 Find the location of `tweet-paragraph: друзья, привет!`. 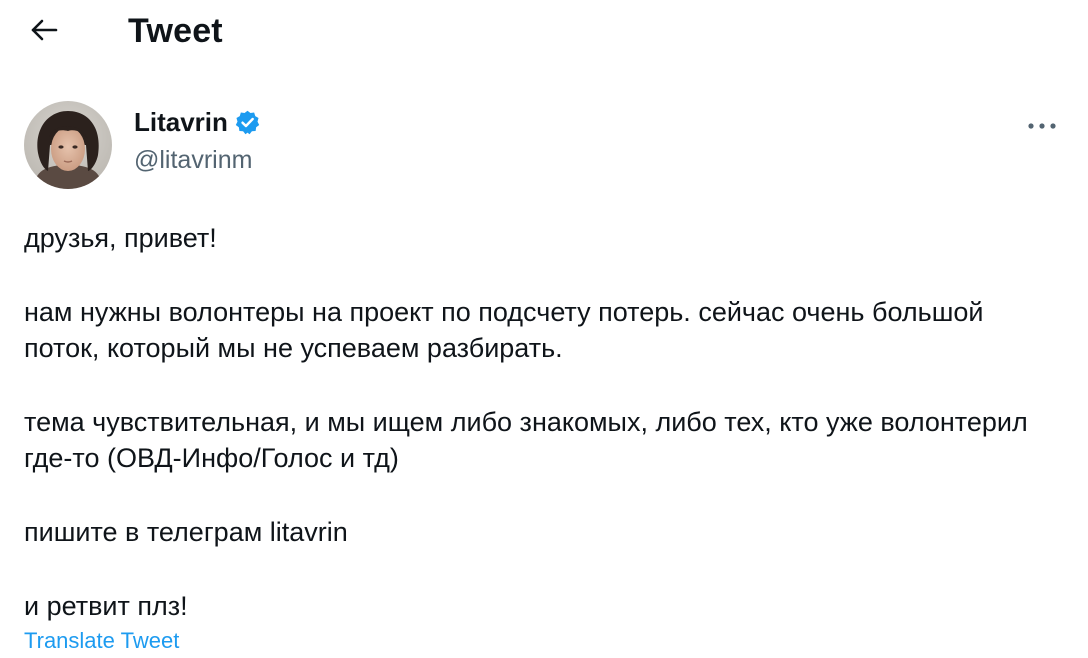

tweet-paragraph: друзья, привет! is located at coordinates (120, 238).